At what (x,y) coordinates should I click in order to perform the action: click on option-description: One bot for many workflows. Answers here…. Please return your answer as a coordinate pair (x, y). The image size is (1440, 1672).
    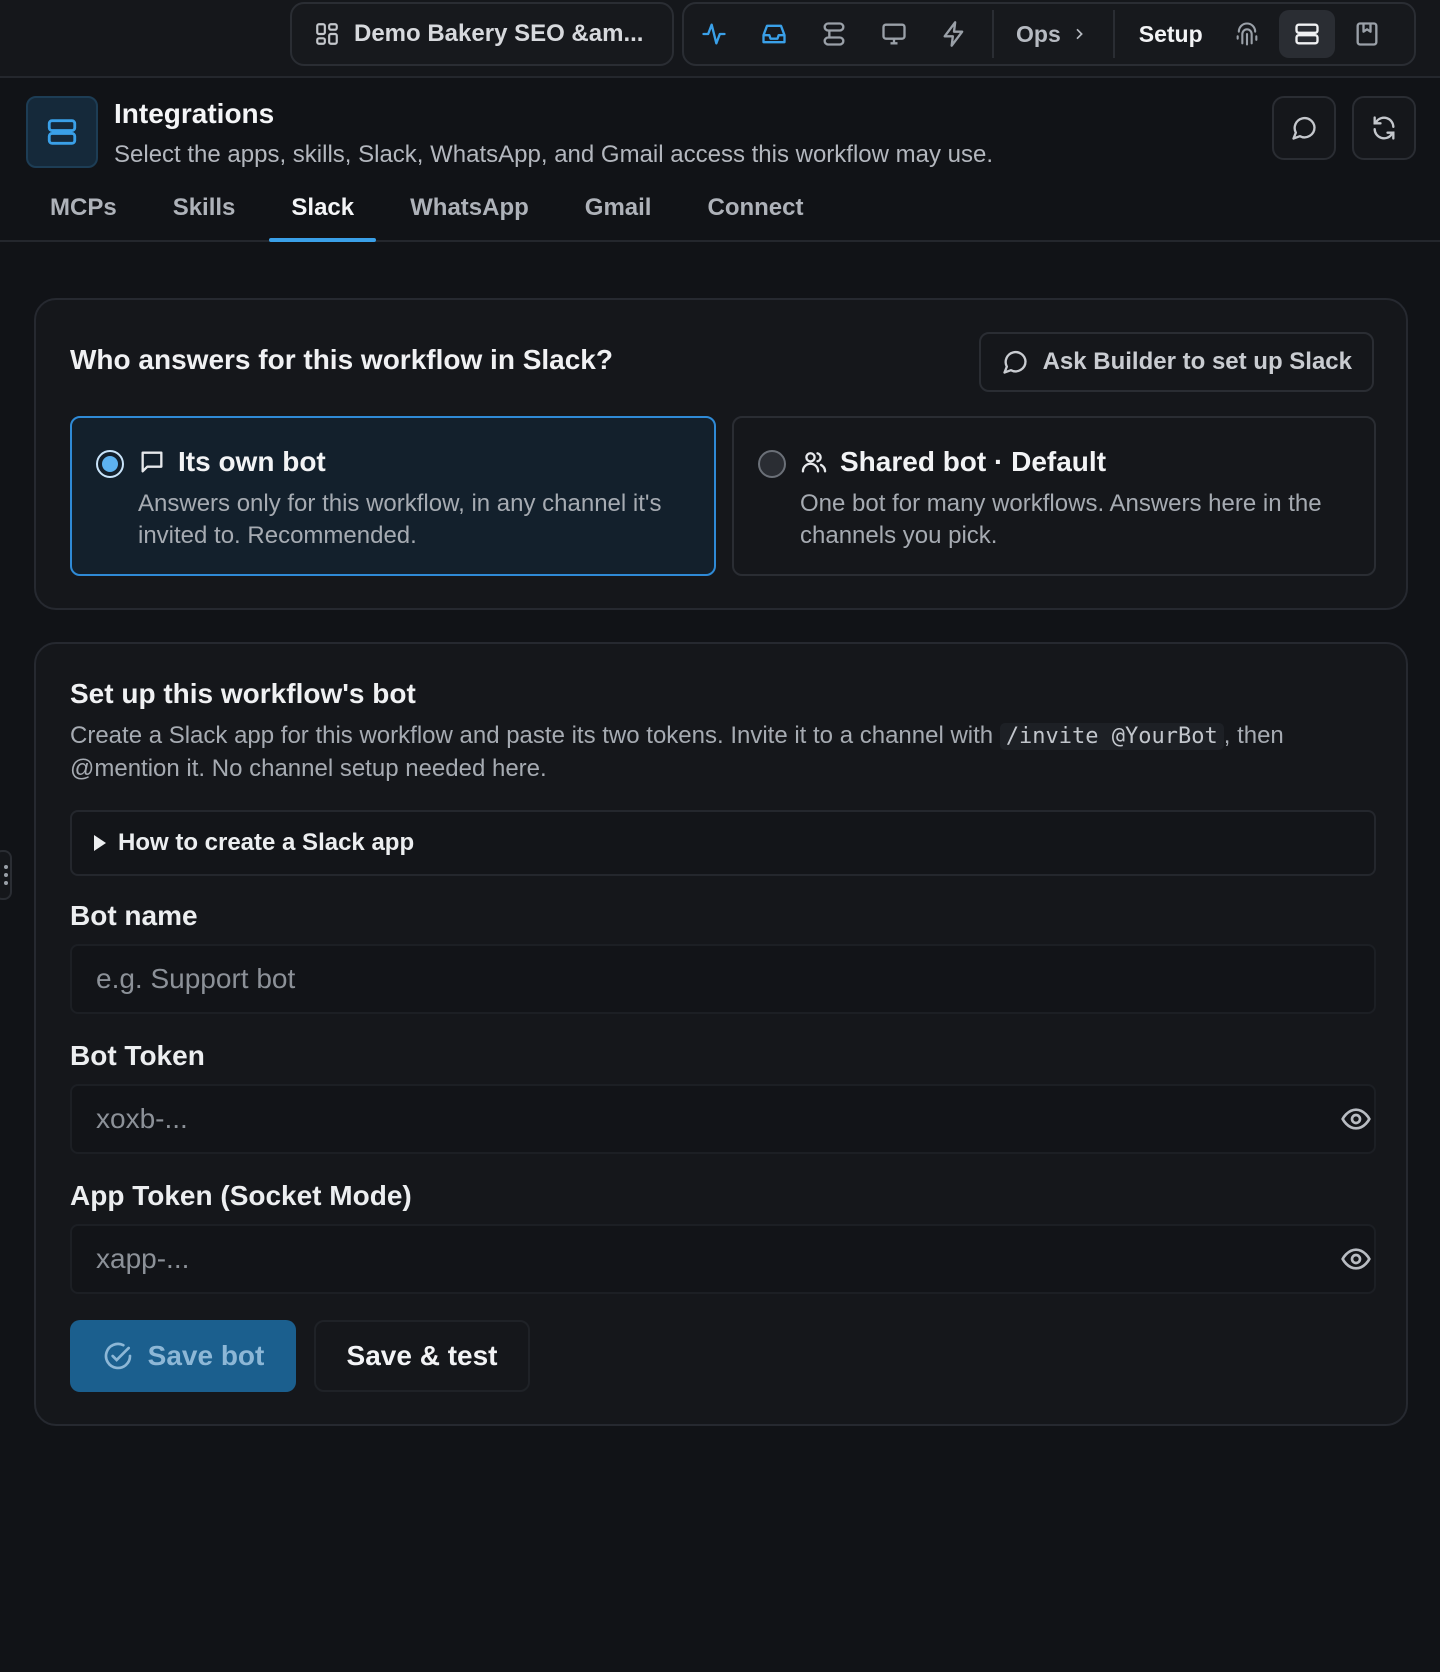
    Looking at the image, I should click on (1061, 519).